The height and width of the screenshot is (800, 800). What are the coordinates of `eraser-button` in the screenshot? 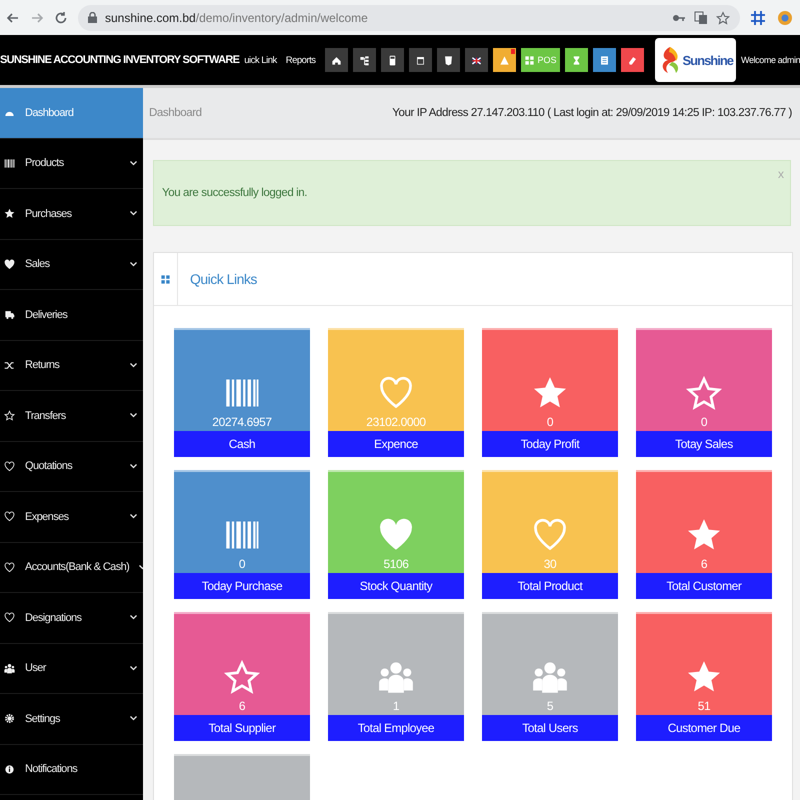 It's located at (632, 60).